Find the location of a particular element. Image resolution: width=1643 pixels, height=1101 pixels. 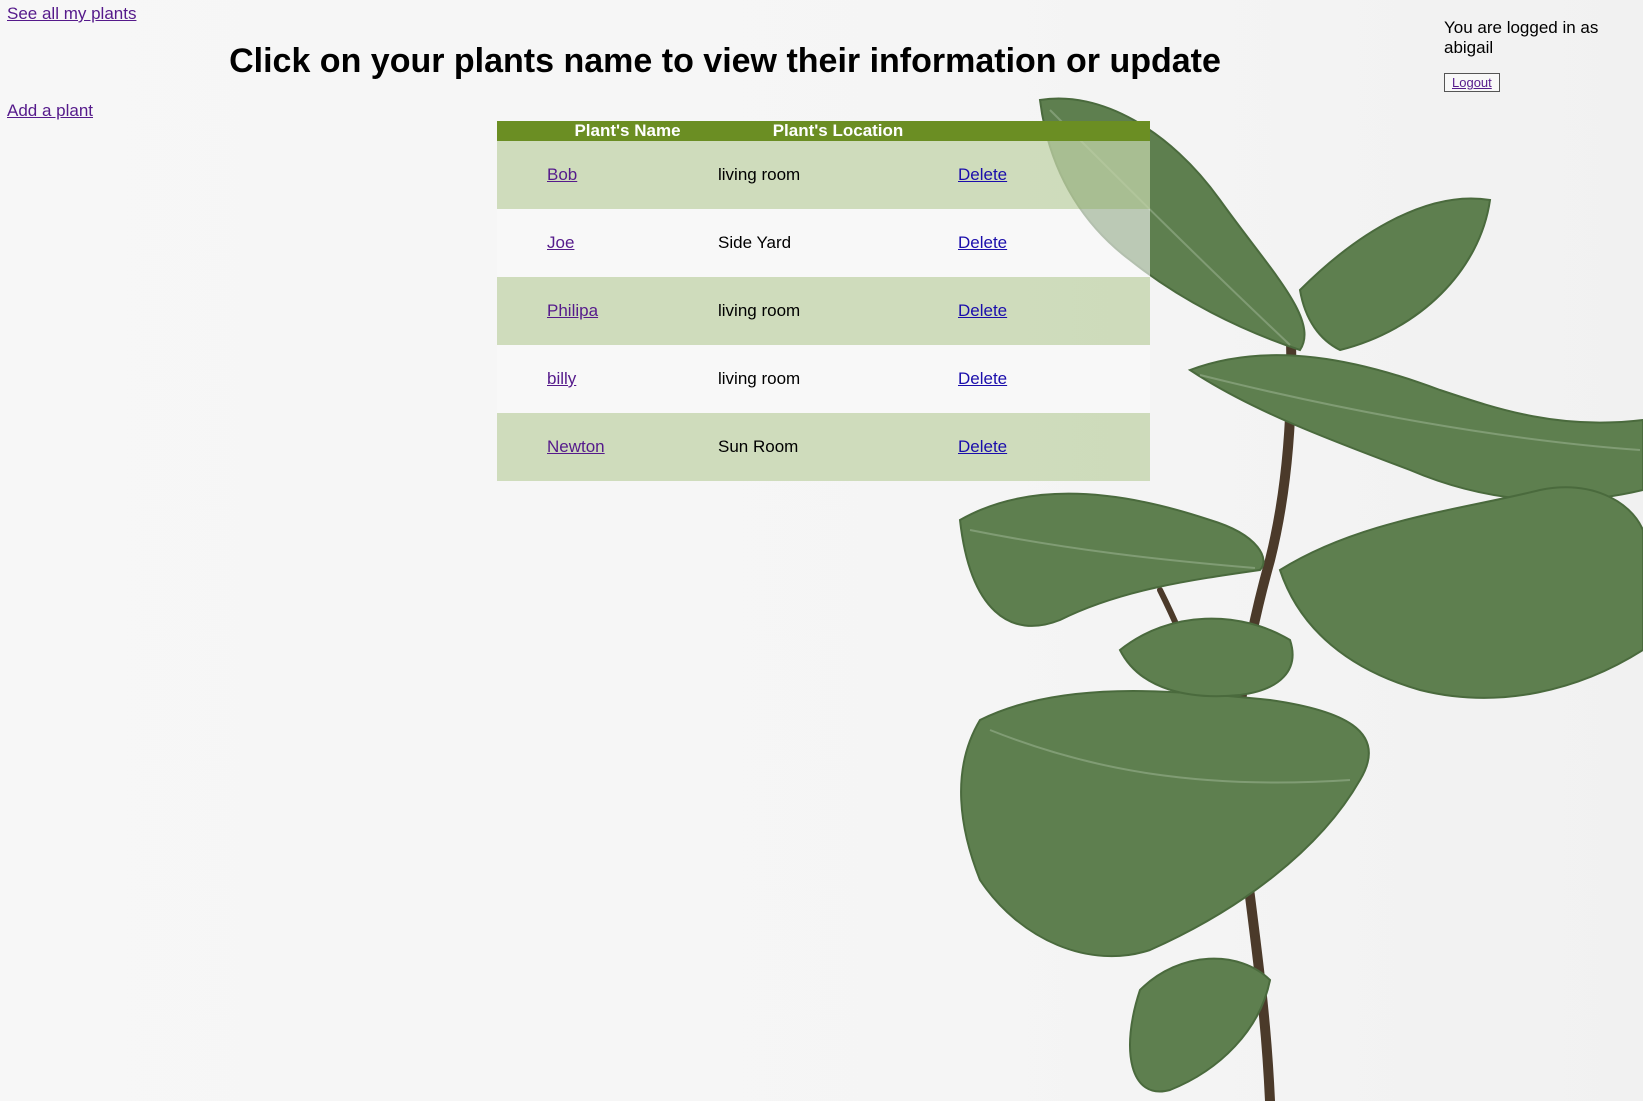

add-plant-link: Add a plant is located at coordinates (50, 111).